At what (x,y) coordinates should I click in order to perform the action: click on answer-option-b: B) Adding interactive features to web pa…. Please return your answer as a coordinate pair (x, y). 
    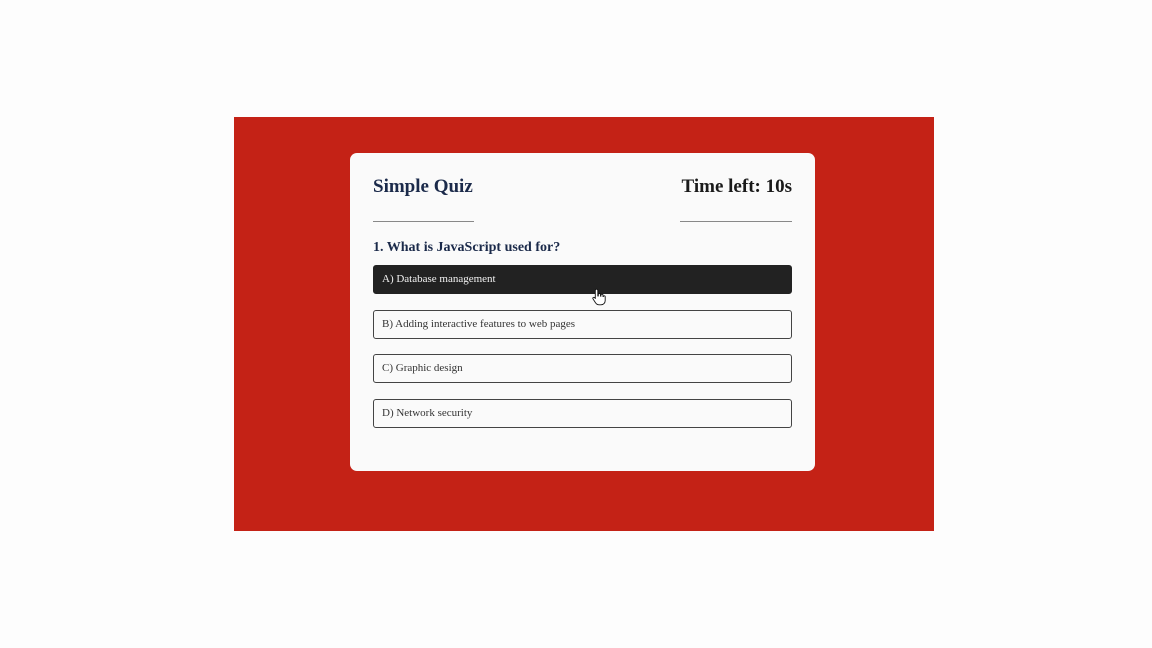
    Looking at the image, I should click on (582, 324).